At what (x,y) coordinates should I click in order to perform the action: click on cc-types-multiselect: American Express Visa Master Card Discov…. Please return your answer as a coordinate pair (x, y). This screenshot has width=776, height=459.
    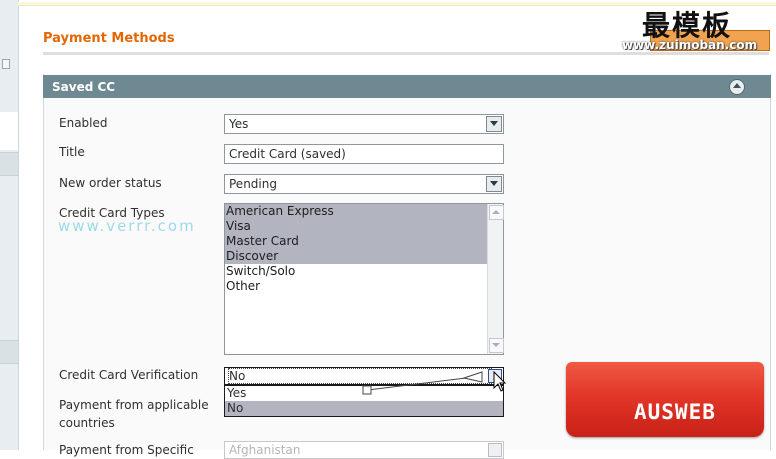
    Looking at the image, I should click on (364, 279).